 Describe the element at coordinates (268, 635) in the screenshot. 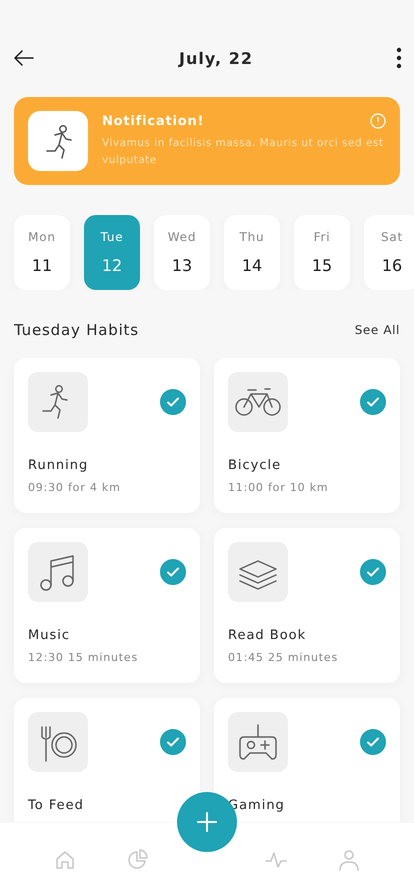

I see `habit-name: Read Book` at that location.